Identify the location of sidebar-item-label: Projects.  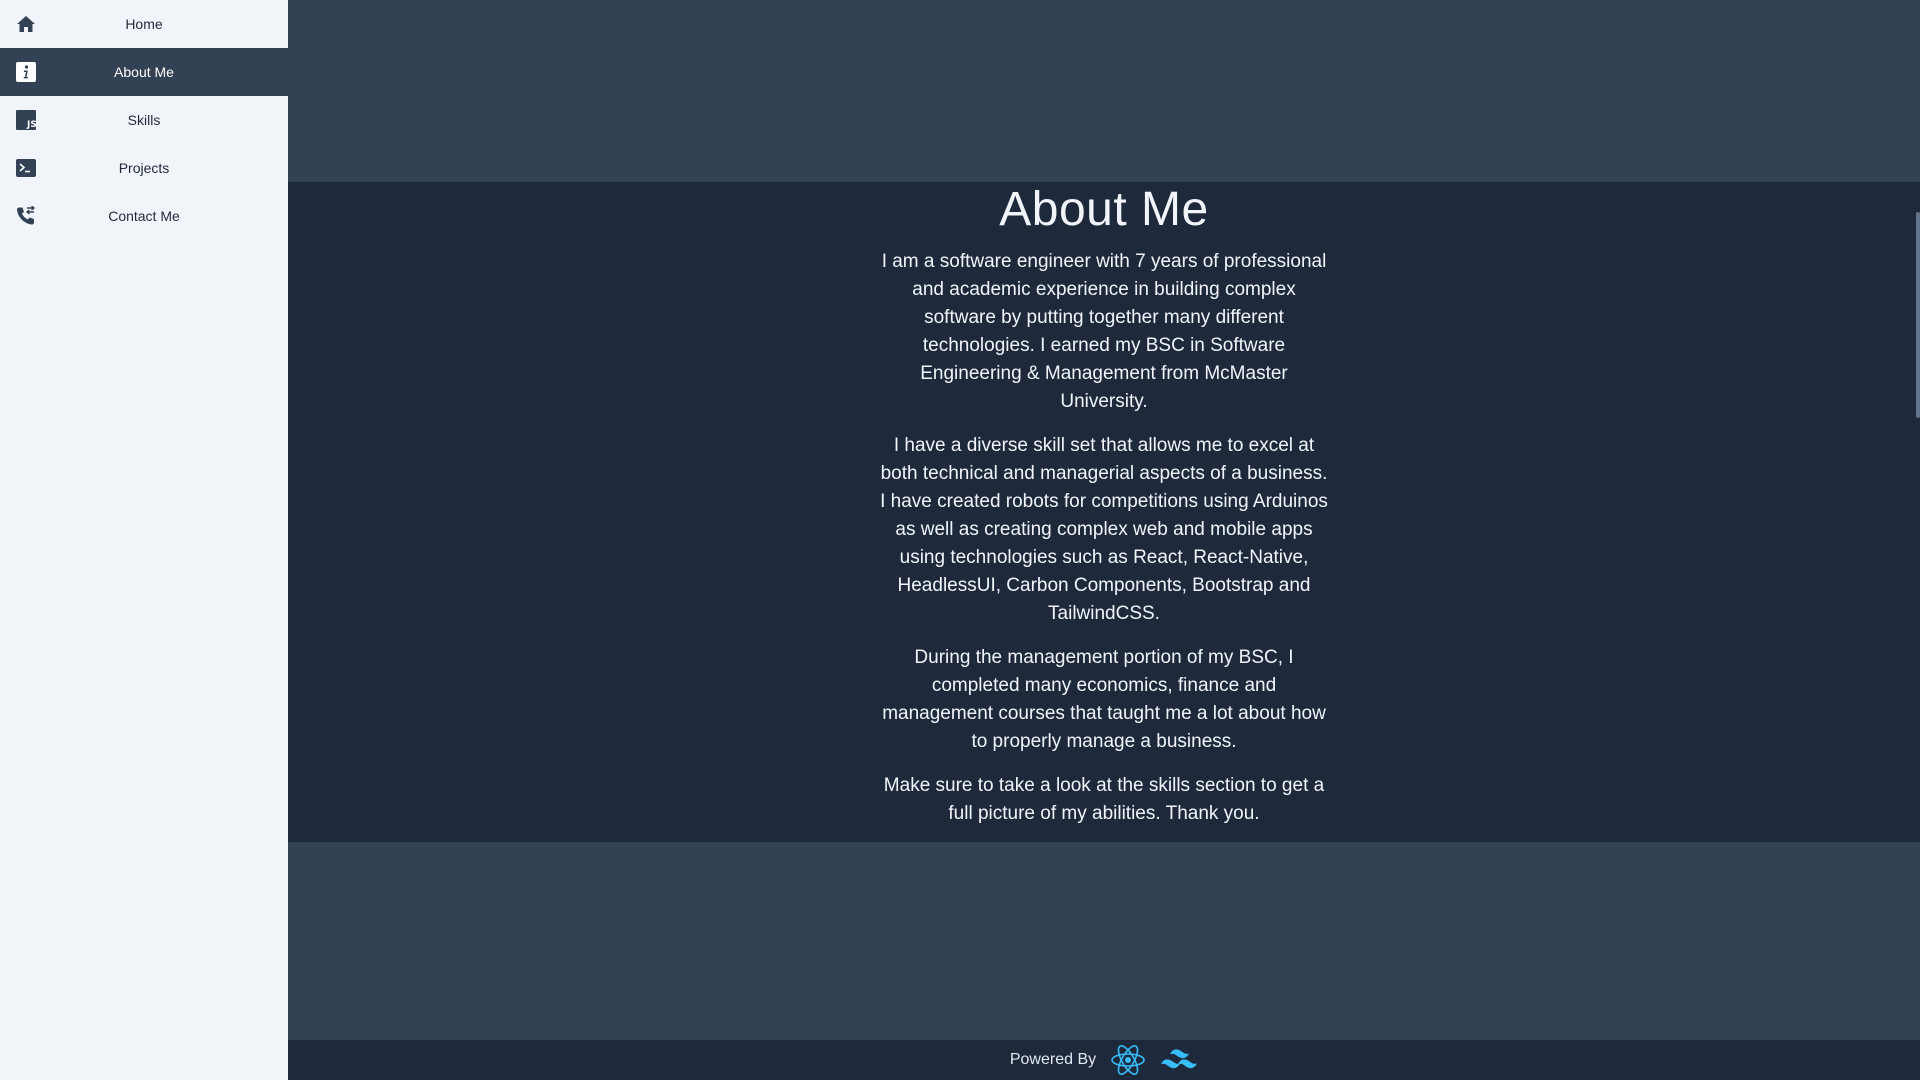
(144, 168).